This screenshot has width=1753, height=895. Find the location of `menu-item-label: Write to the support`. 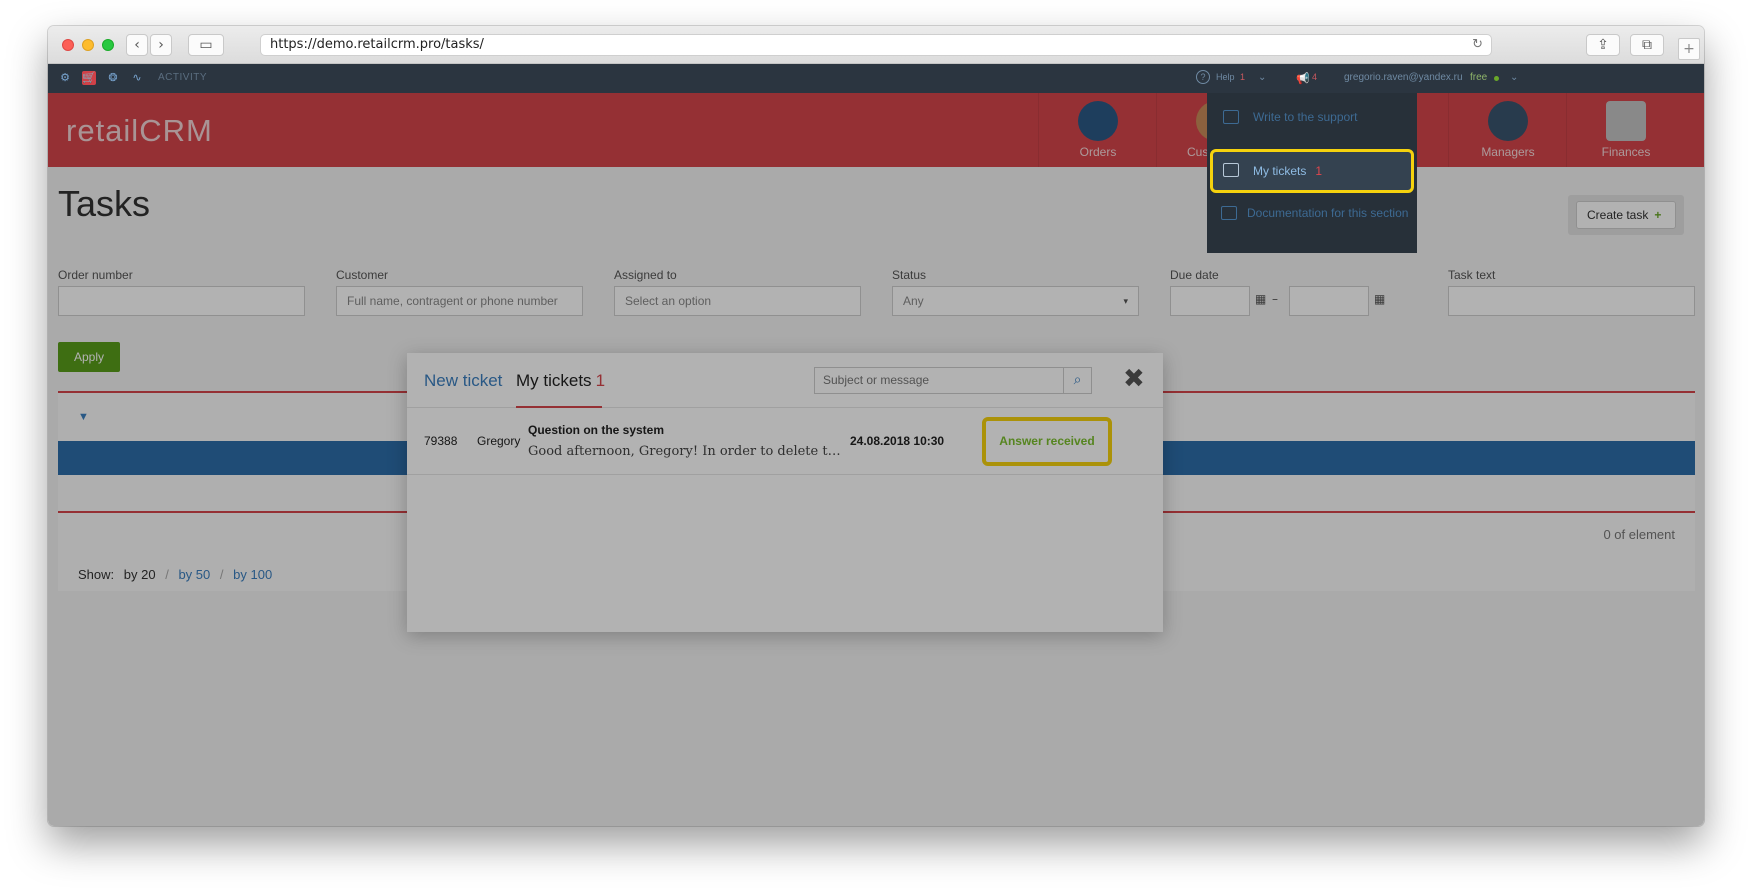

menu-item-label: Write to the support is located at coordinates (1305, 117).